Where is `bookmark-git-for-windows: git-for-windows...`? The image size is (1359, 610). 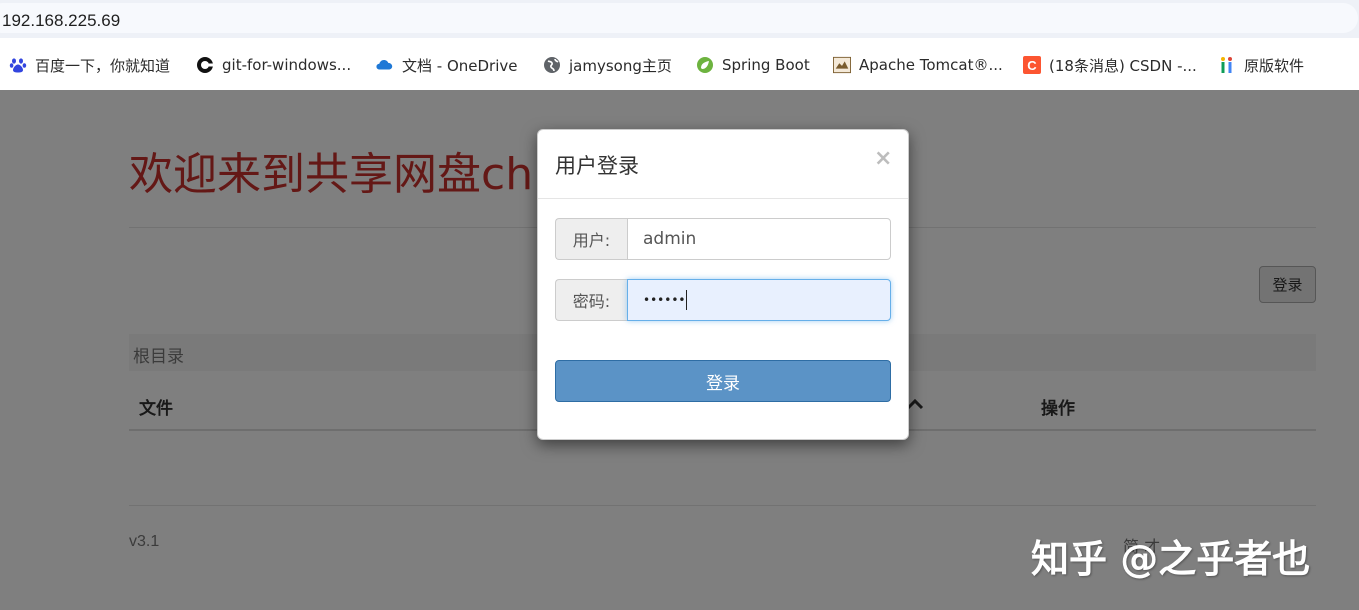
bookmark-git-for-windows: git-for-windows... is located at coordinates (273, 65).